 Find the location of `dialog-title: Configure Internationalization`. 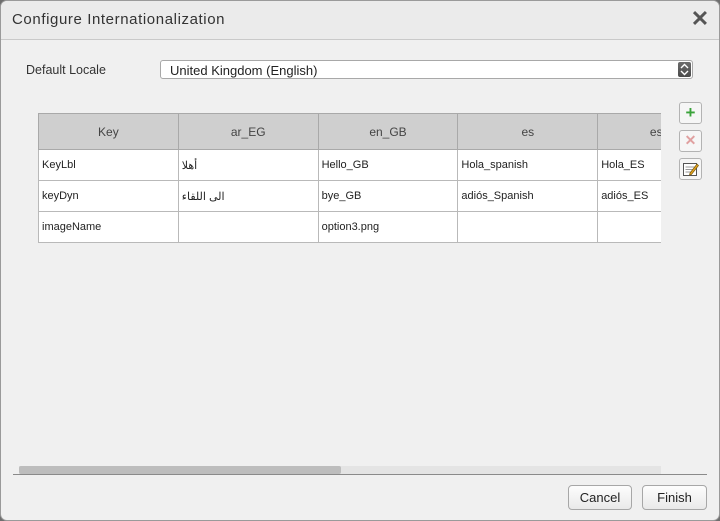

dialog-title: Configure Internationalization is located at coordinates (119, 19).